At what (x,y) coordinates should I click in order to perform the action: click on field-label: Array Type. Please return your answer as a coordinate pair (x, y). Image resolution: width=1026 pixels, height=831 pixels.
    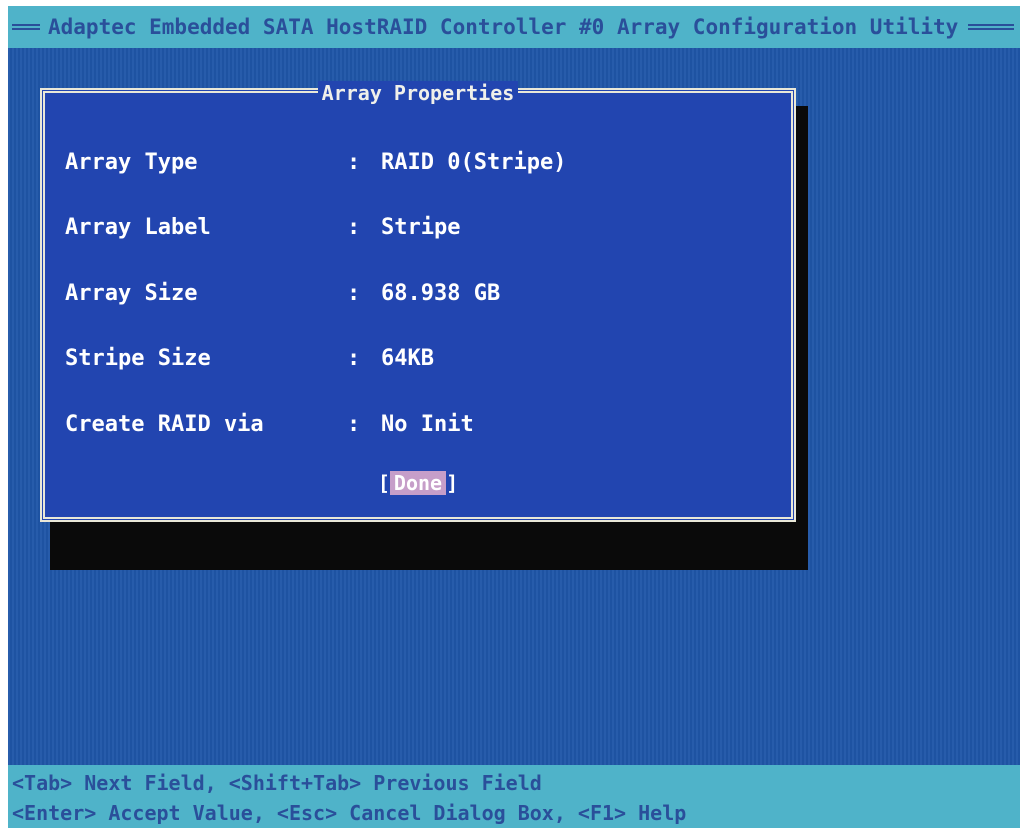
    Looking at the image, I should click on (131, 162).